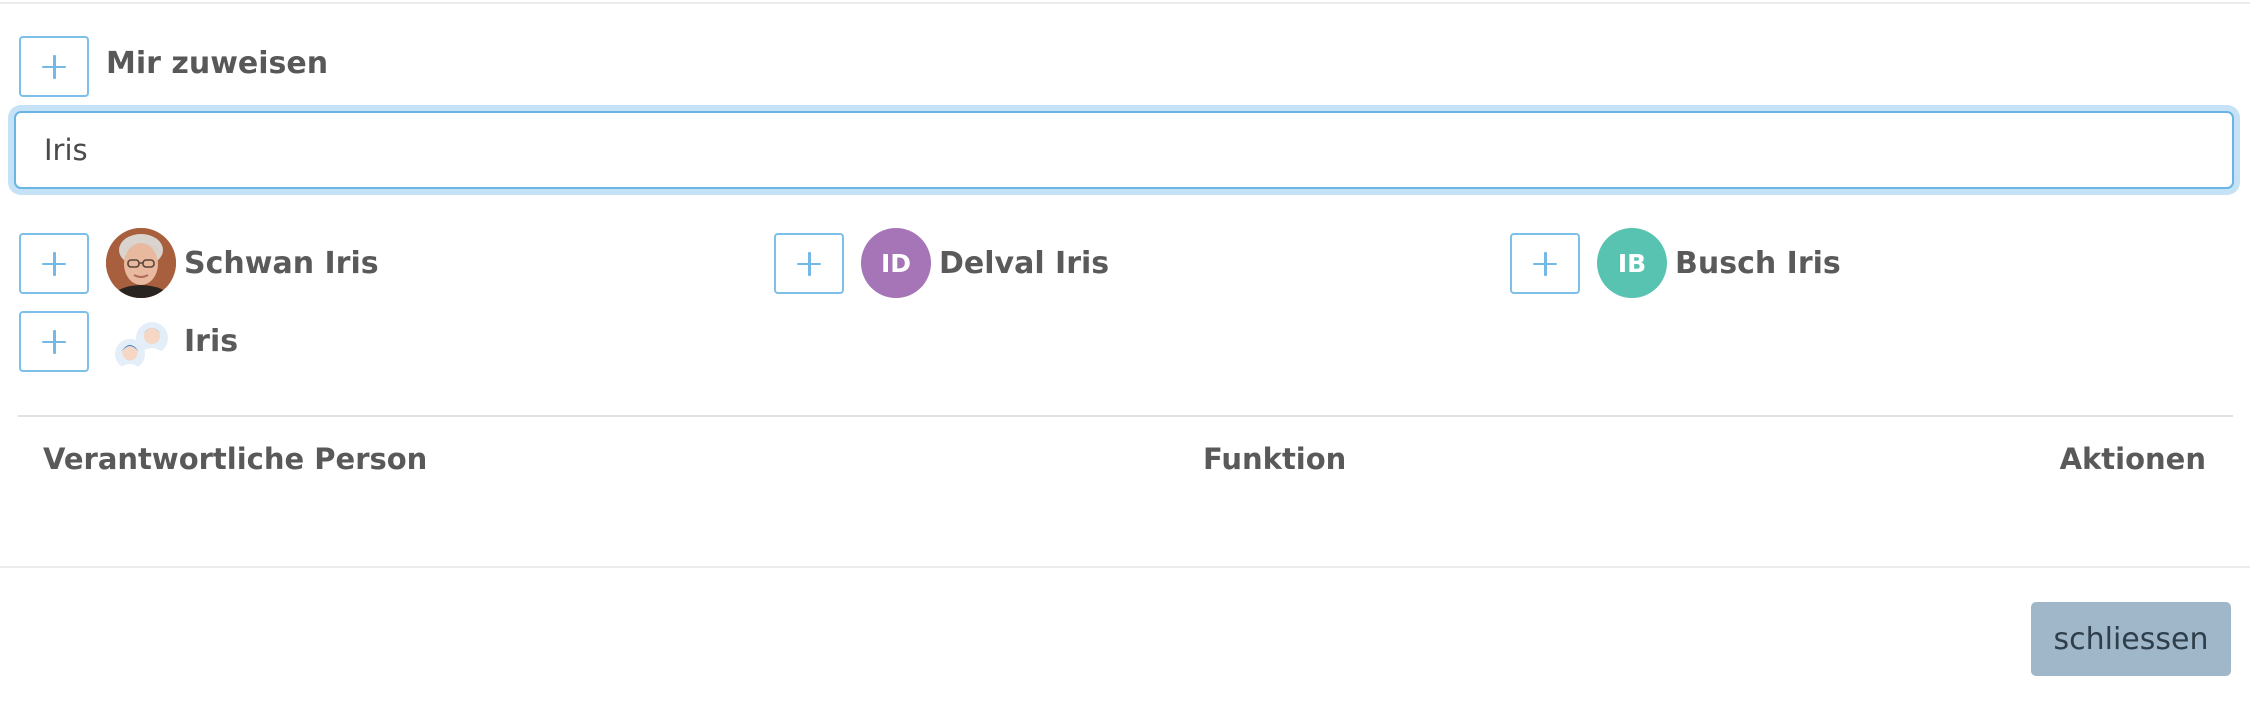  I want to click on search-input, so click(1124, 150).